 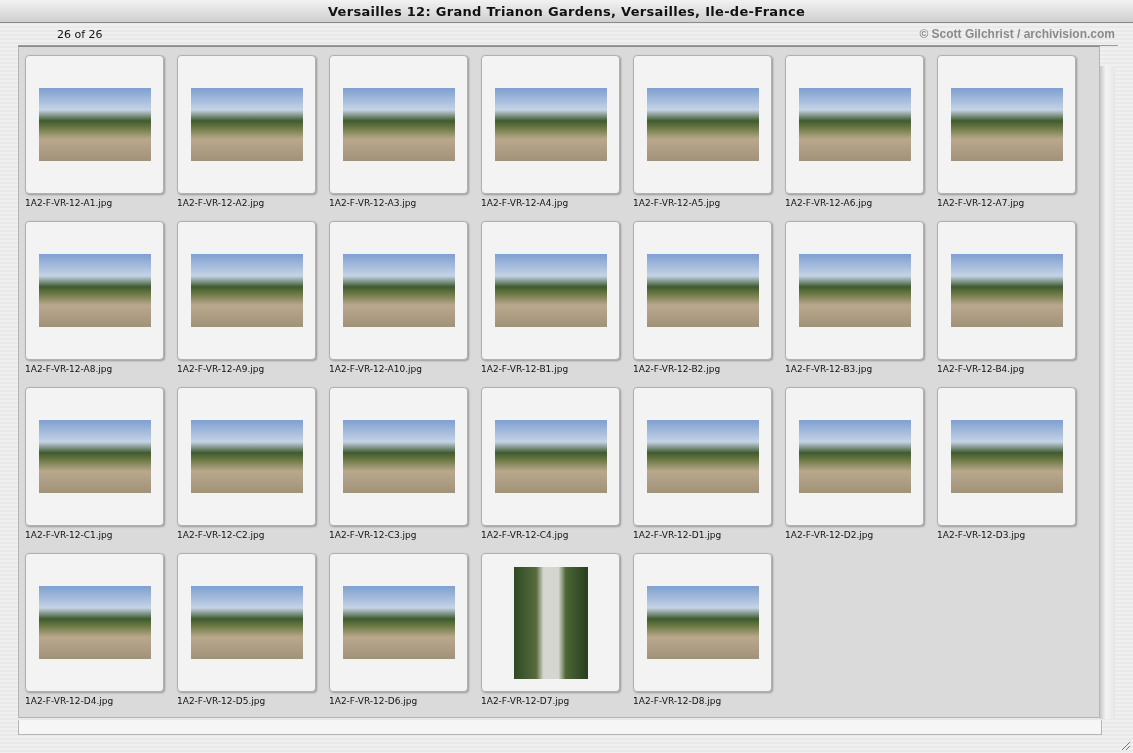 I want to click on file-name: 1A2-F-VR-12-A10.jpg, so click(x=376, y=369).